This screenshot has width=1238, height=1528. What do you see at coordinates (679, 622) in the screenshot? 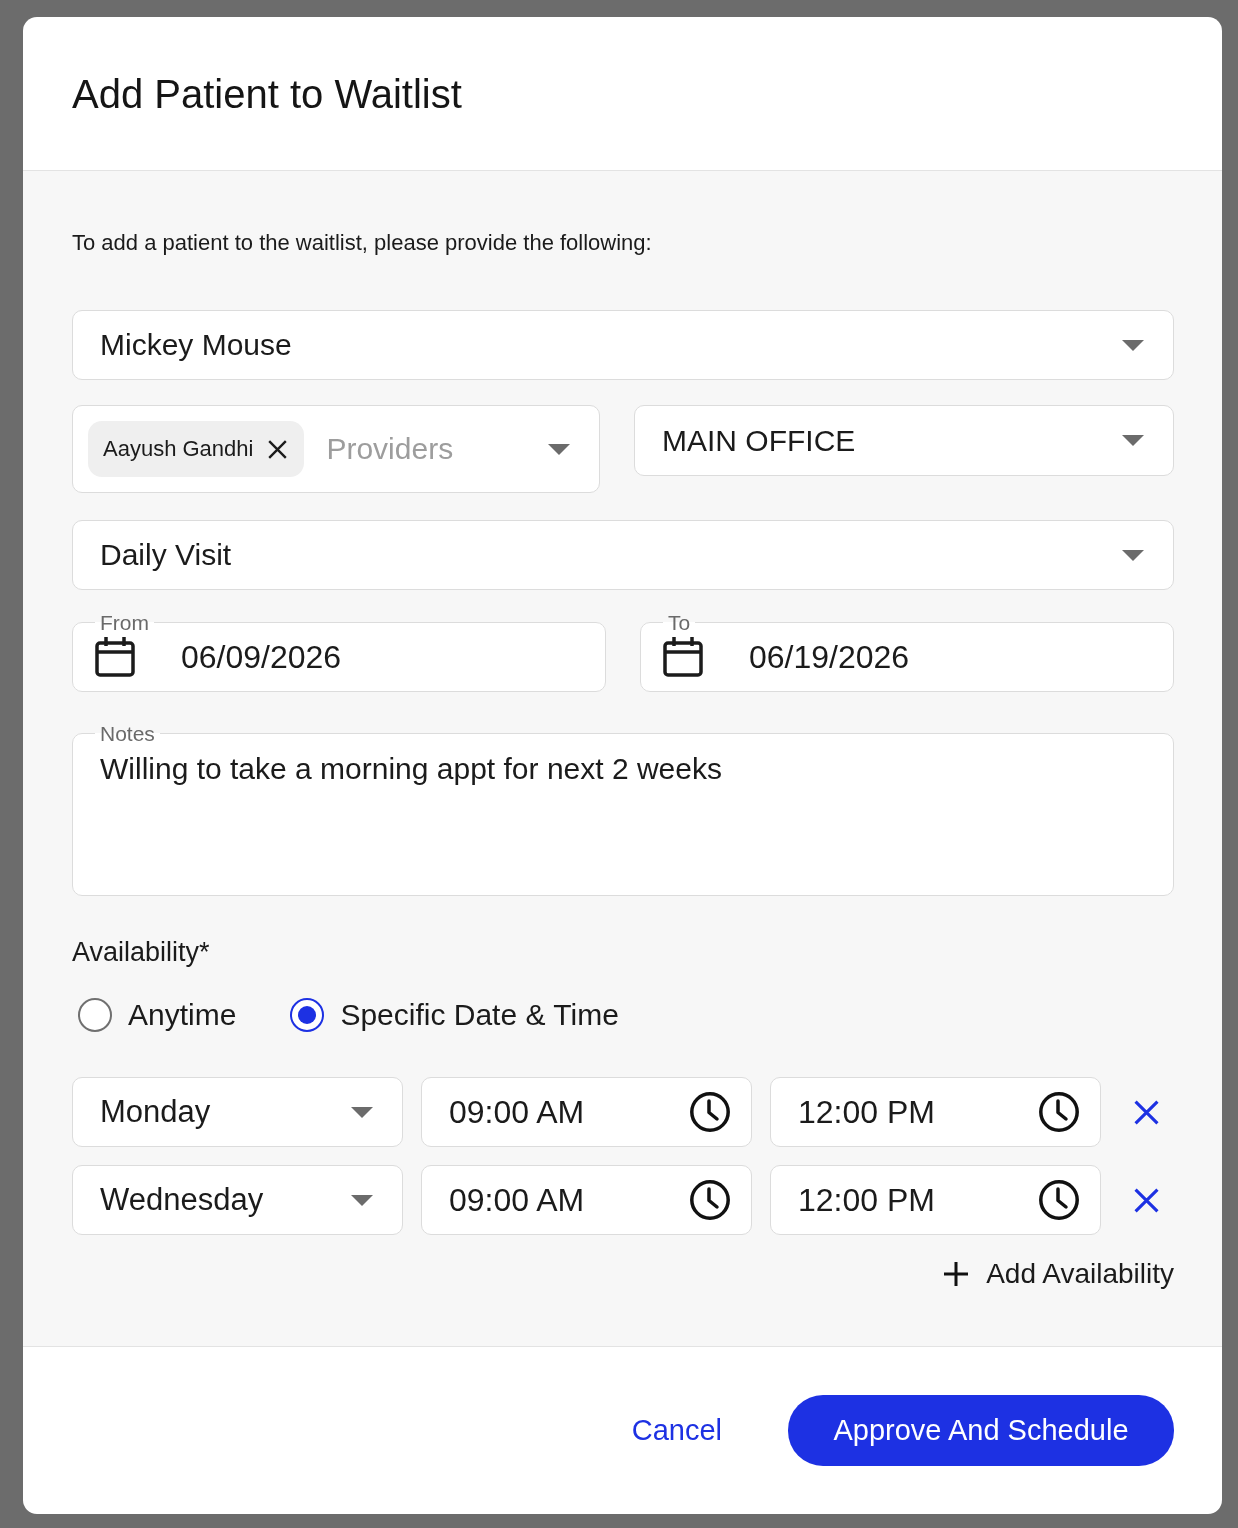
I see `field-label: To` at bounding box center [679, 622].